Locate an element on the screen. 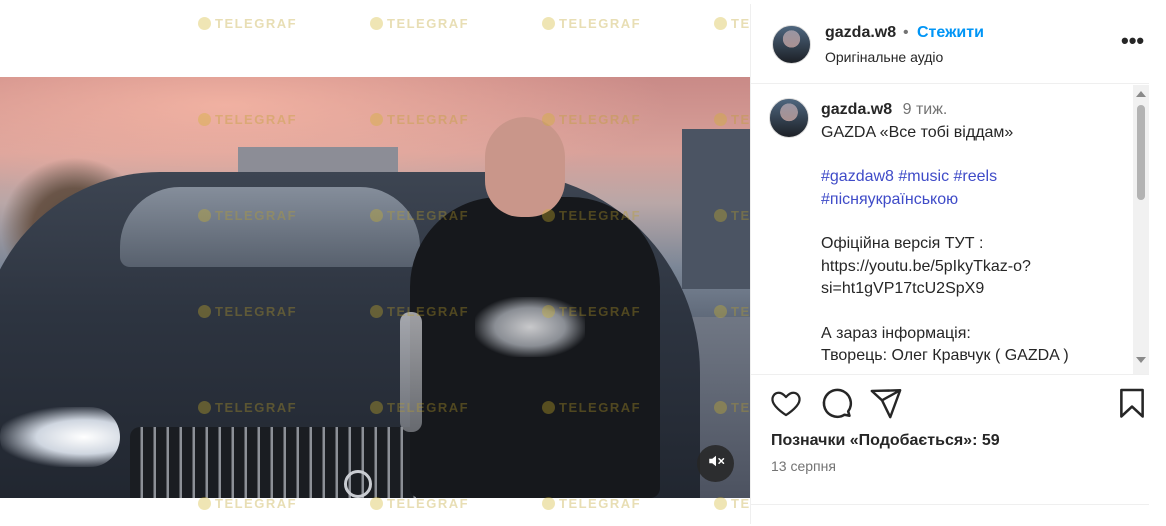 The image size is (1166, 526). caption-timestamp: 9 тиж. is located at coordinates (925, 109).